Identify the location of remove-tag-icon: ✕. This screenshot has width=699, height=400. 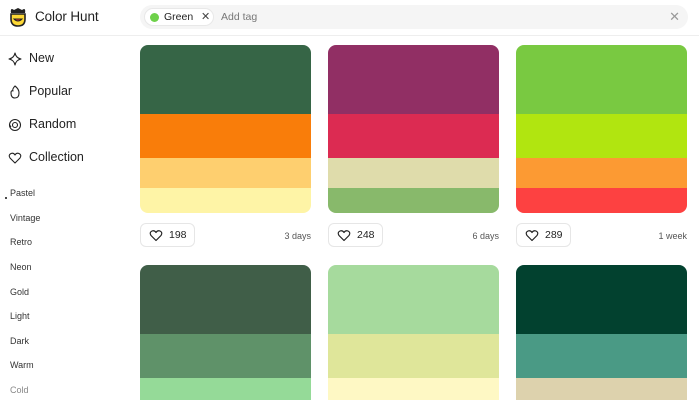
(205, 16).